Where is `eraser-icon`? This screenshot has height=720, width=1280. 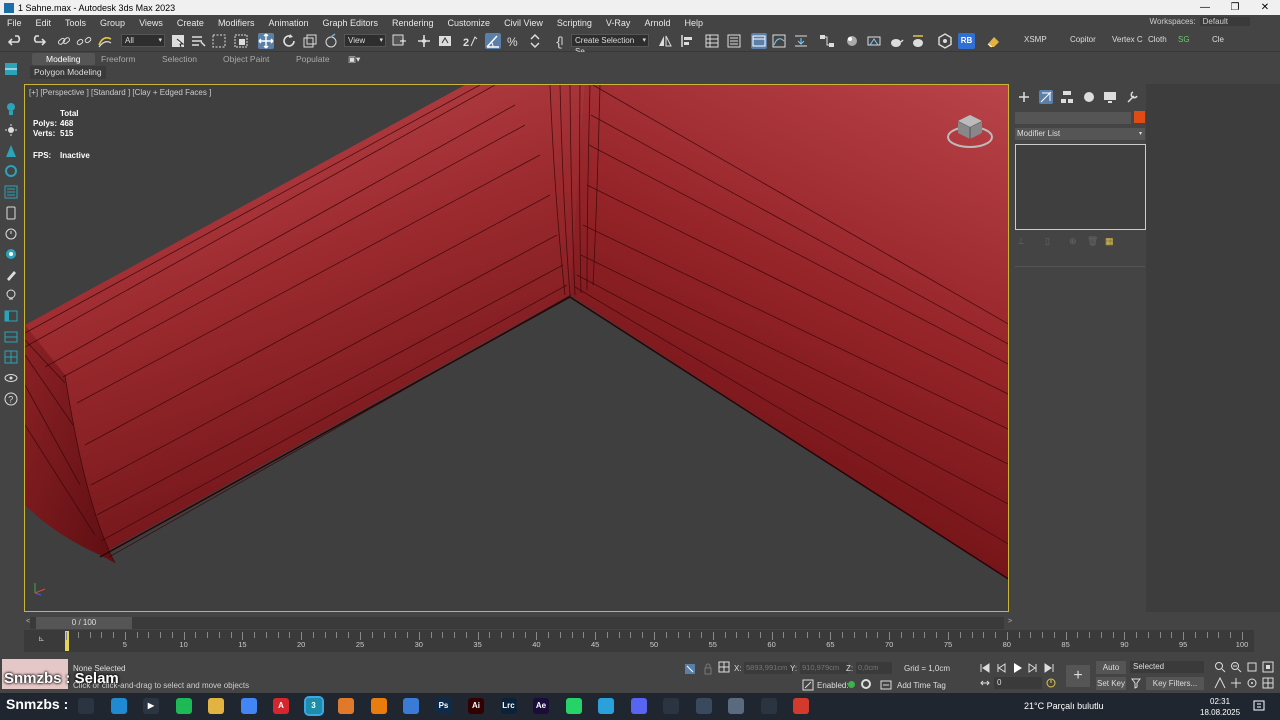
eraser-icon is located at coordinates (993, 41).